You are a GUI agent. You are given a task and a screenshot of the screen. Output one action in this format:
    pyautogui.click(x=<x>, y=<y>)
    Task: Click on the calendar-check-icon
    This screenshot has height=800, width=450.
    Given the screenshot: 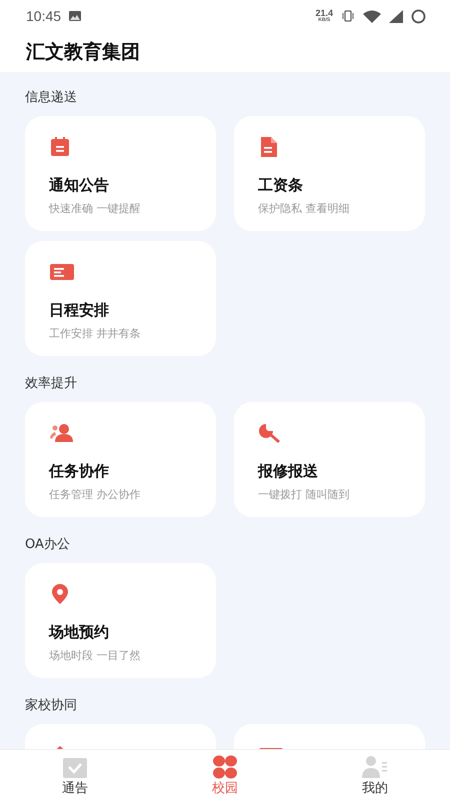 What is the action you would take?
    pyautogui.click(x=75, y=767)
    